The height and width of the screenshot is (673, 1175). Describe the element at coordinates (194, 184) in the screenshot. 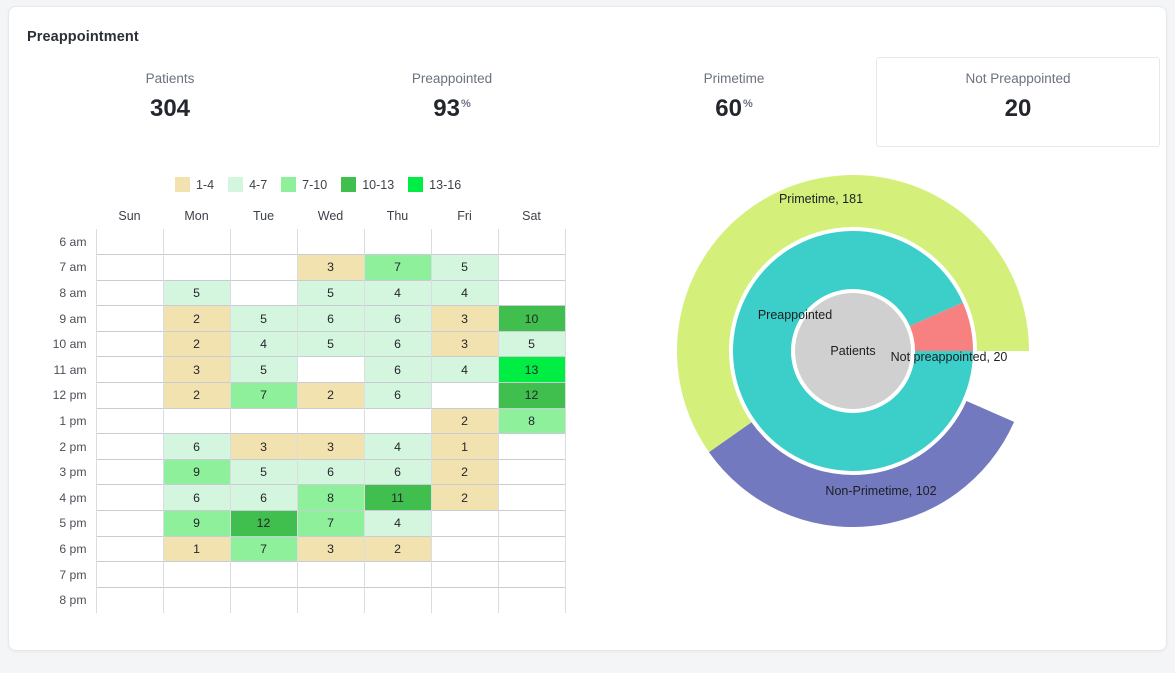

I see `legend-item-1-4: 1-4` at that location.